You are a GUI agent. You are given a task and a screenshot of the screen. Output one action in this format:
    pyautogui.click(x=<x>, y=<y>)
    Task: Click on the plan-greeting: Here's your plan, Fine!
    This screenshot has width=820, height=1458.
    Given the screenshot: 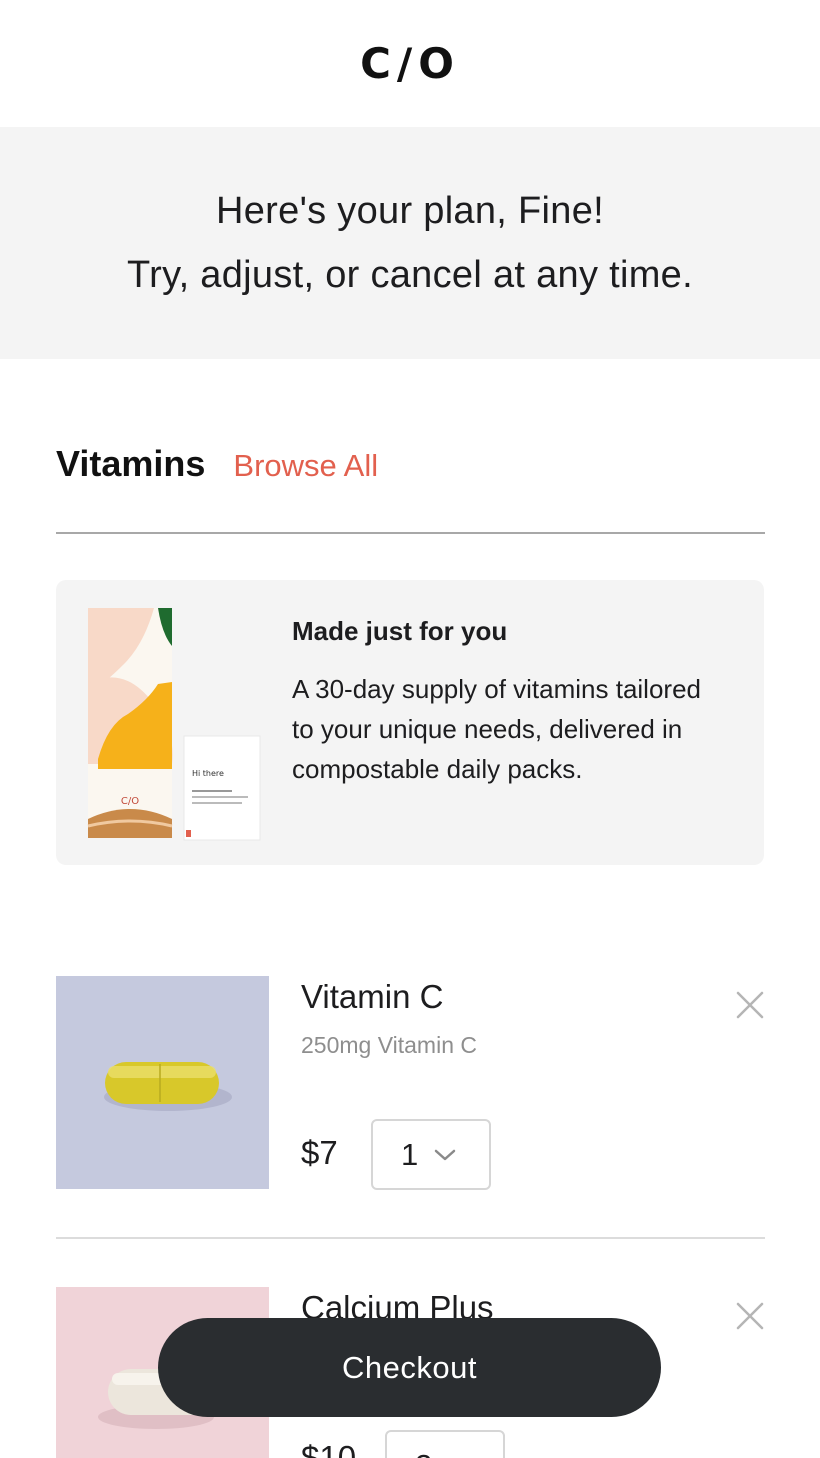 What is the action you would take?
    pyautogui.click(x=410, y=211)
    